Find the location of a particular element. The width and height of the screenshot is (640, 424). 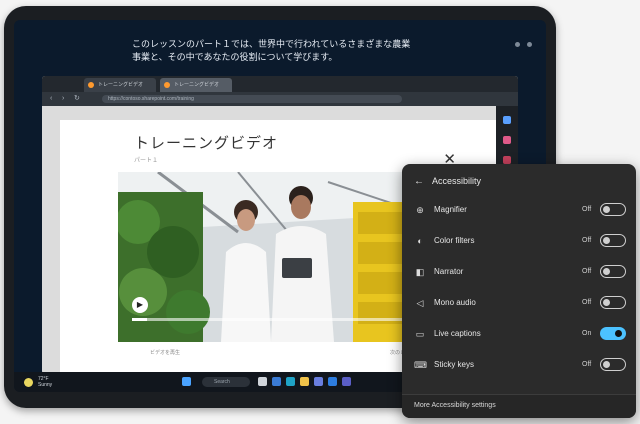

row-label: Color filters is located at coordinates (454, 240).